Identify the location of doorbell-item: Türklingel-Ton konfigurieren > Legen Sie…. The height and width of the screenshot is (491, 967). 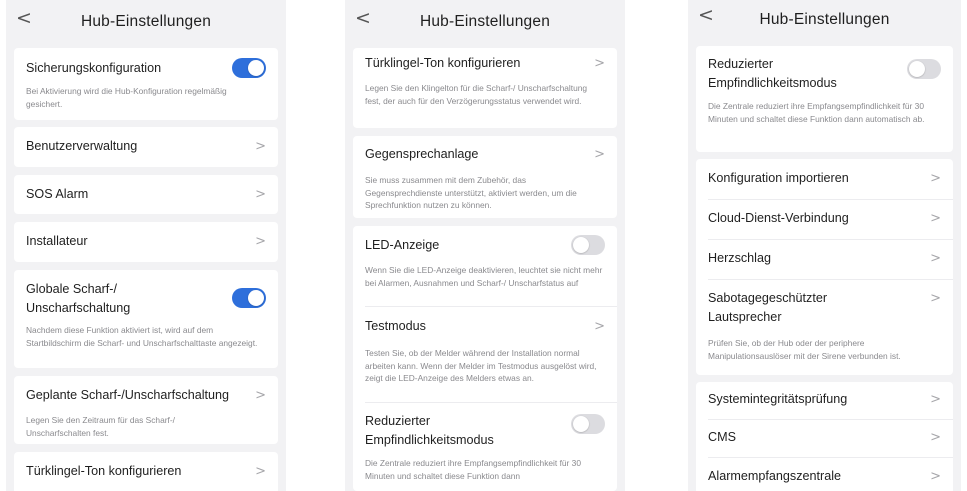
(485, 88).